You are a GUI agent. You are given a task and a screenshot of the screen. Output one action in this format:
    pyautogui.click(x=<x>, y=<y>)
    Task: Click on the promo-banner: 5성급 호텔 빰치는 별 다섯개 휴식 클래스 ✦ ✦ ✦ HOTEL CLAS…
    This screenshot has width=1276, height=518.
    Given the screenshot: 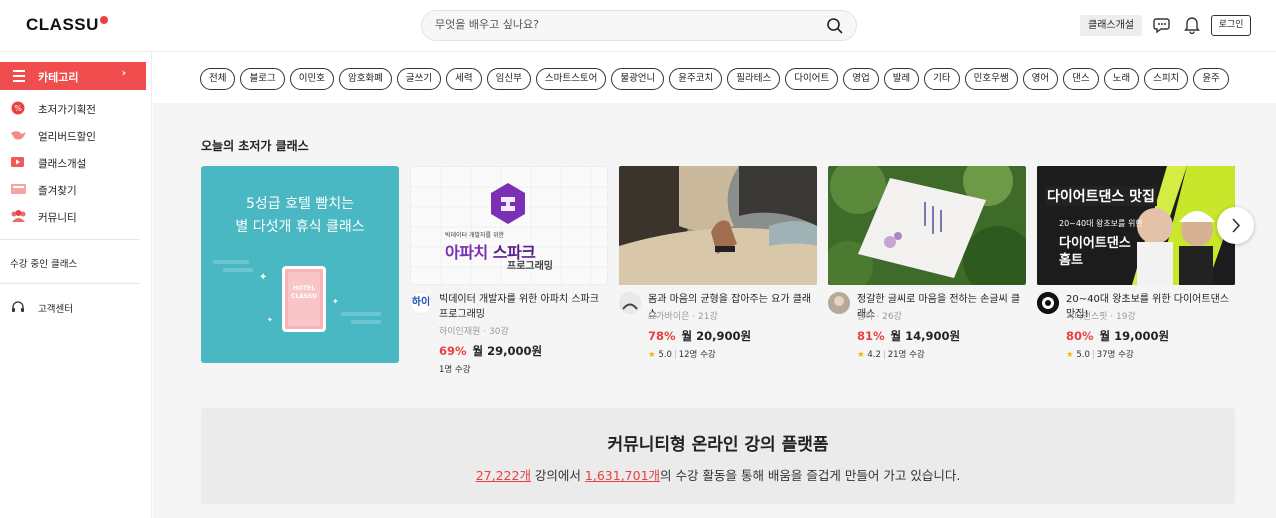 What is the action you would take?
    pyautogui.click(x=300, y=264)
    